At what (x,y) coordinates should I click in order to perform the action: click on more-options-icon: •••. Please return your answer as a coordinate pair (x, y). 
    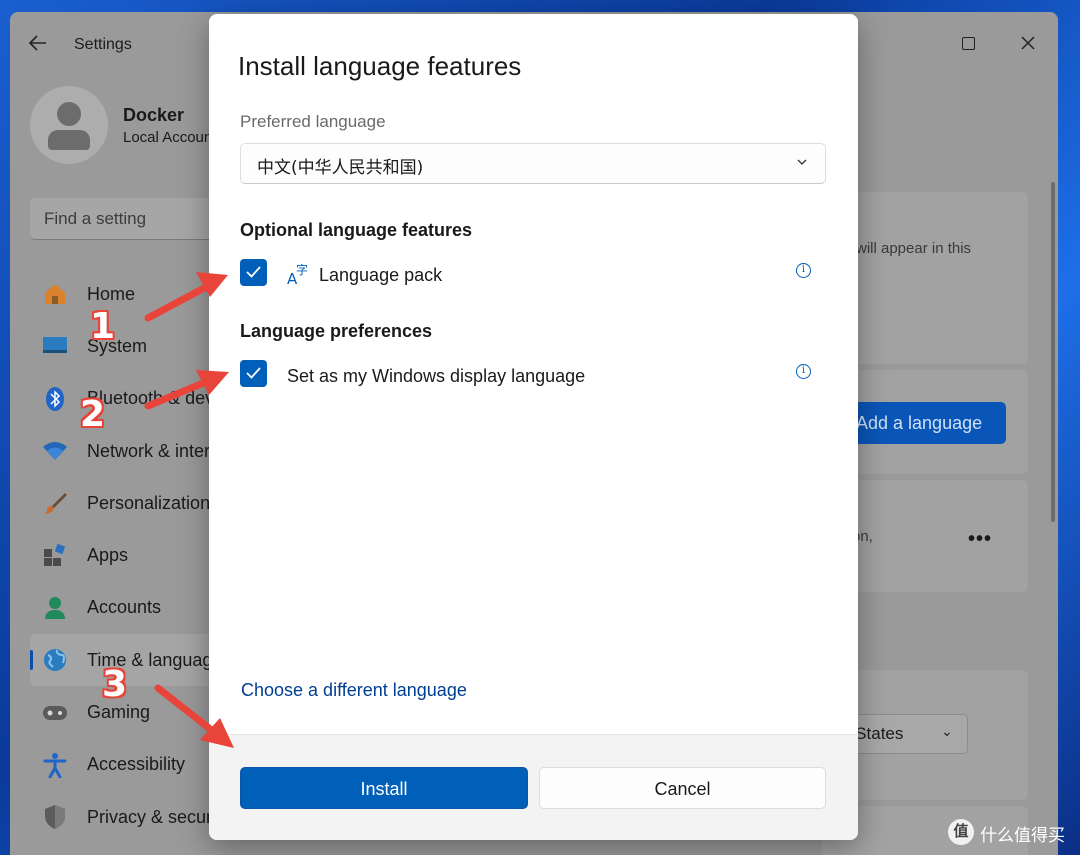
    Looking at the image, I should click on (980, 539).